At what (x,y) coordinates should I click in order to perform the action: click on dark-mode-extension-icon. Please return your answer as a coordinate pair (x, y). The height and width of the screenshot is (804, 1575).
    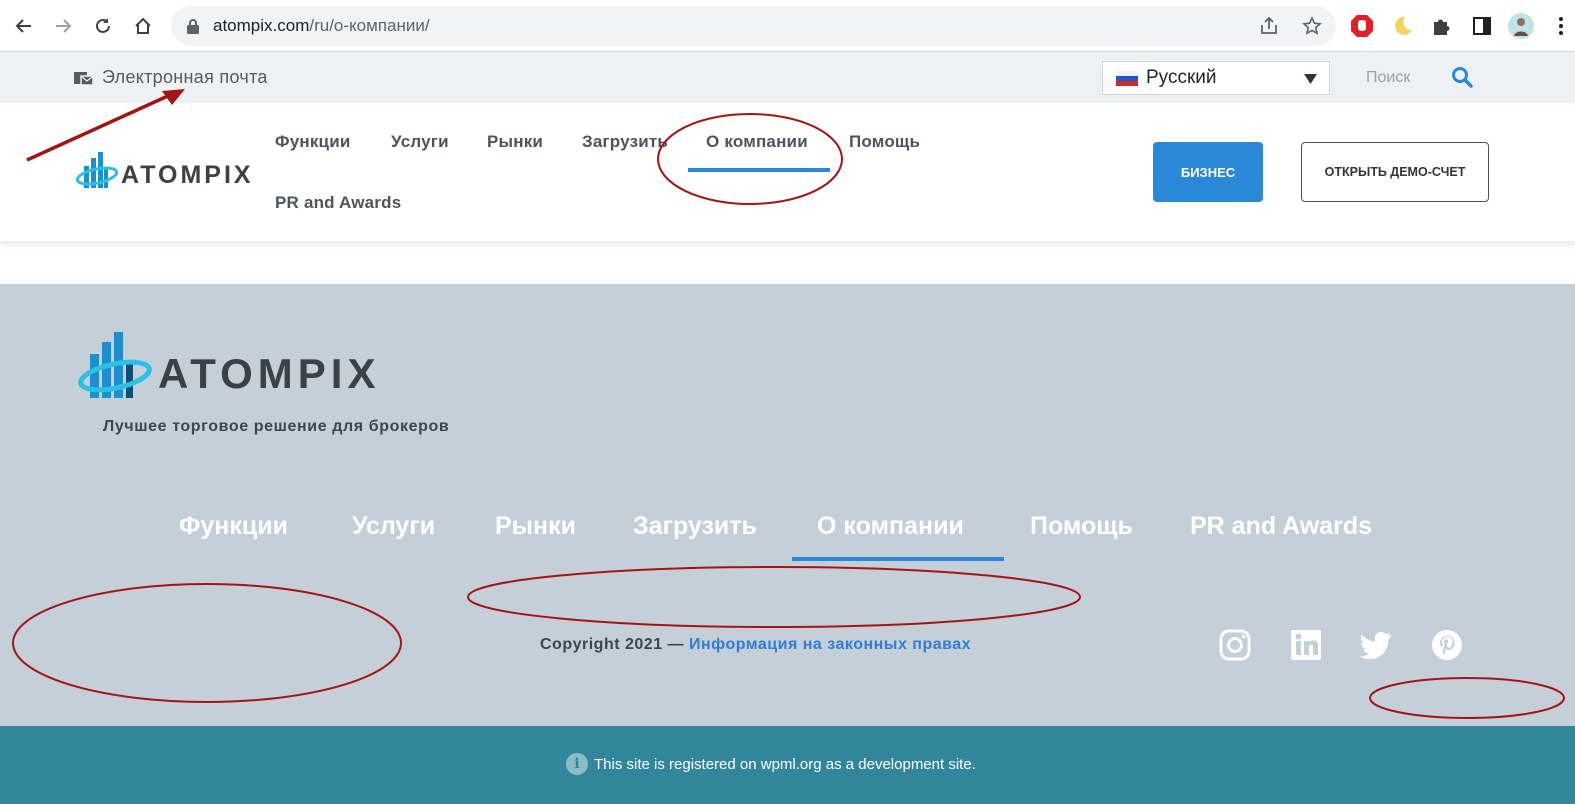
    Looking at the image, I should click on (1402, 26).